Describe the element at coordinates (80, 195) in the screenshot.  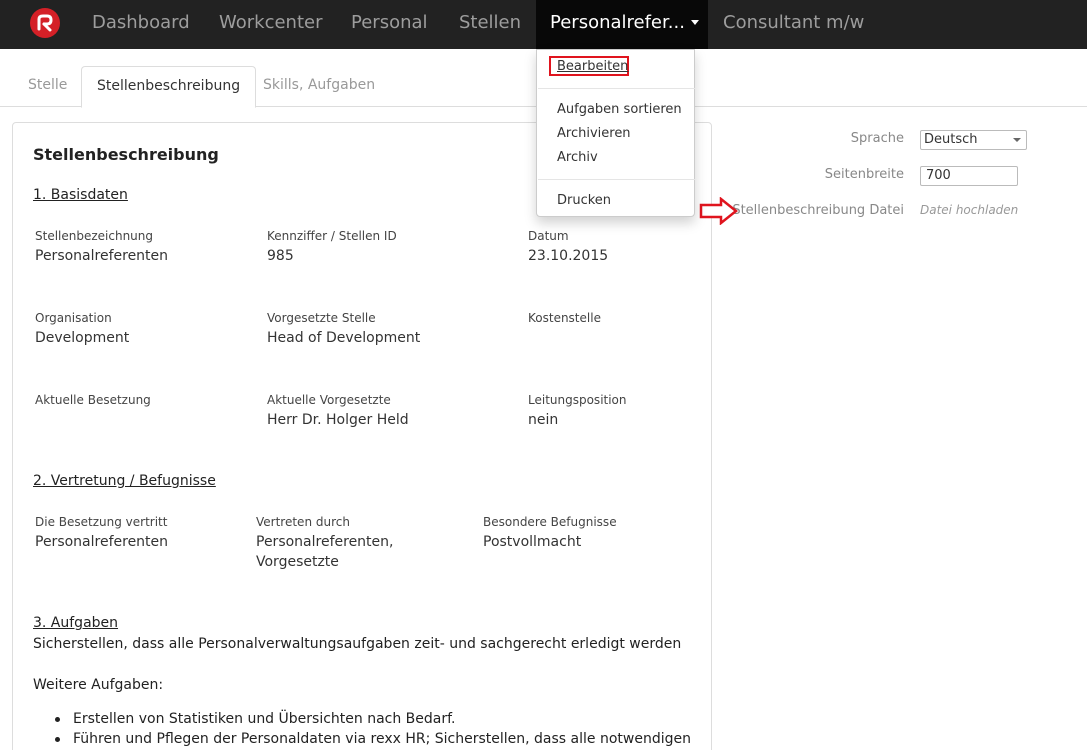
I see `section-basisdaten-heading: 1. Basisdaten` at that location.